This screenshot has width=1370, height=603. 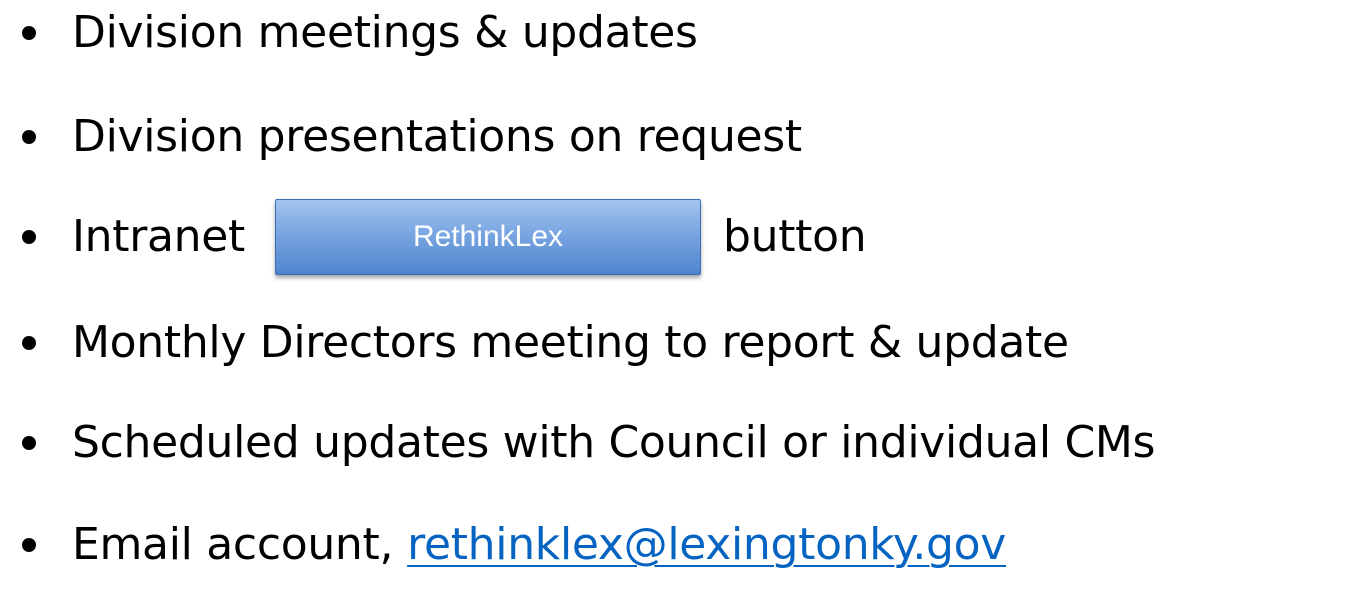 What do you see at coordinates (706, 545) in the screenshot?
I see `email-link: rethinklex@lexingtonky.gov` at bounding box center [706, 545].